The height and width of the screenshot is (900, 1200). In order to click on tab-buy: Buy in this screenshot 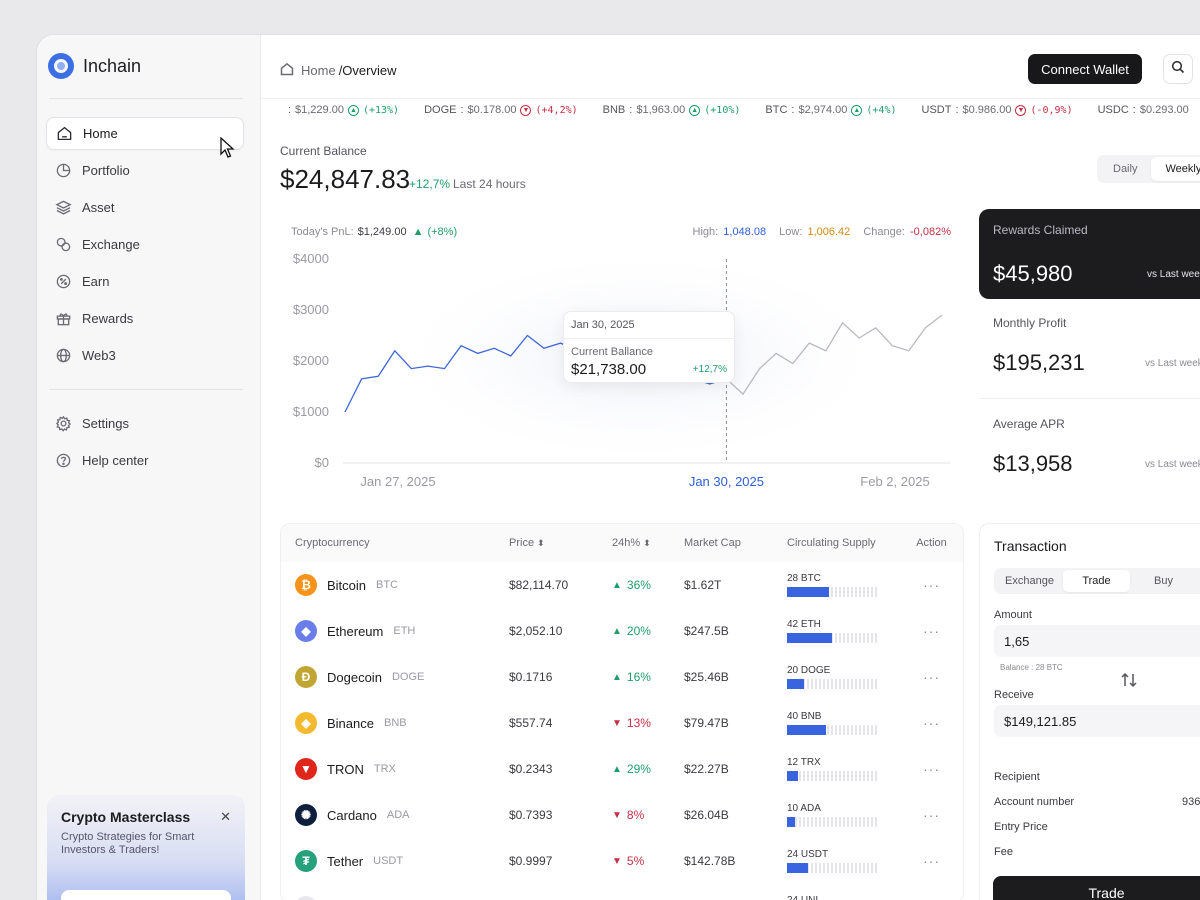, I will do `click(1163, 581)`.